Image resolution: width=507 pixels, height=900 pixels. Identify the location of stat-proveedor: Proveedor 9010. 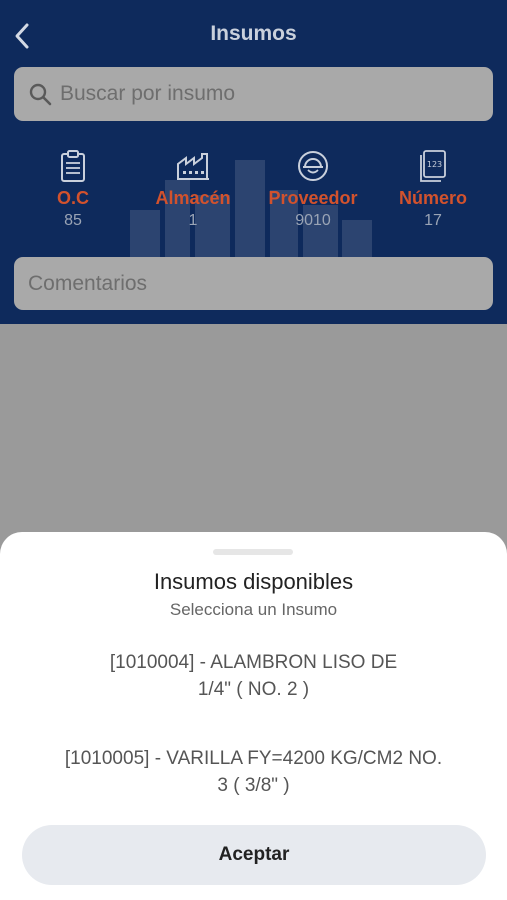
(313, 189).